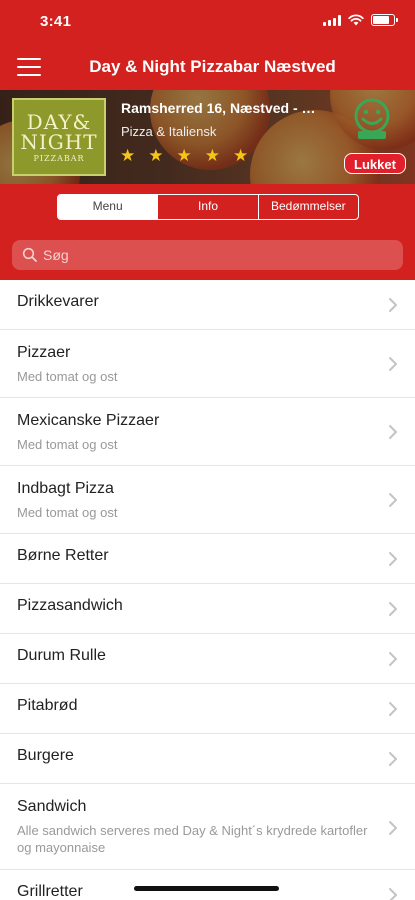  I want to click on list-item-title: Pizzaer, so click(44, 352).